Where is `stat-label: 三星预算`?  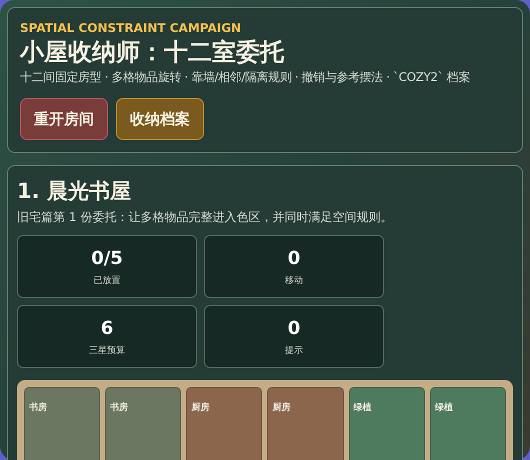 stat-label: 三星预算 is located at coordinates (107, 350).